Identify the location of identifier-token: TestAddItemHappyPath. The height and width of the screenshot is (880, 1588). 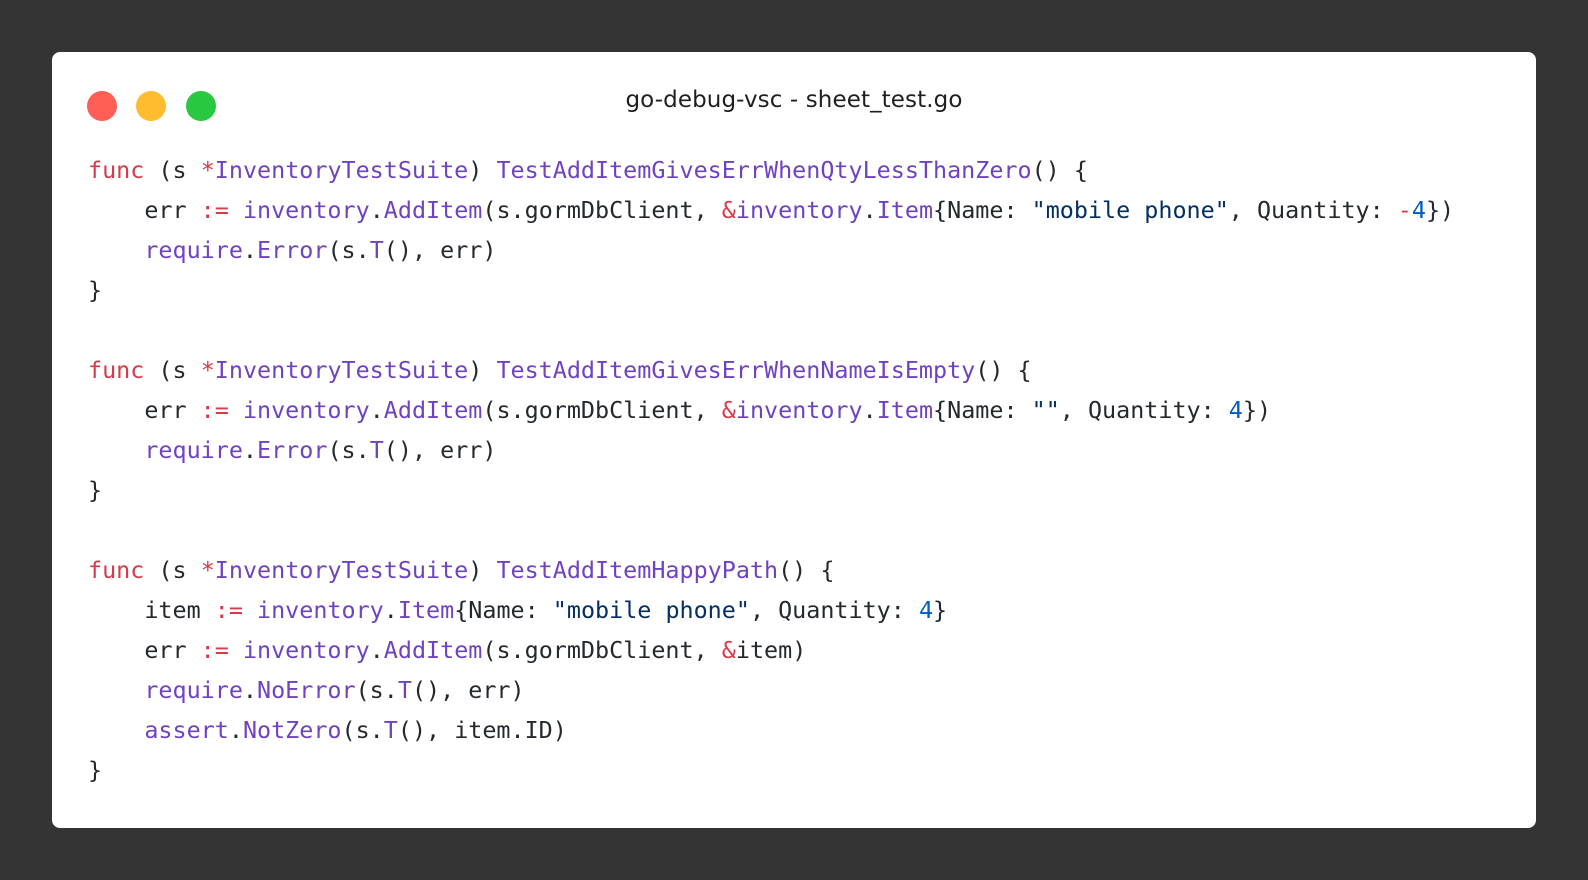
(637, 570).